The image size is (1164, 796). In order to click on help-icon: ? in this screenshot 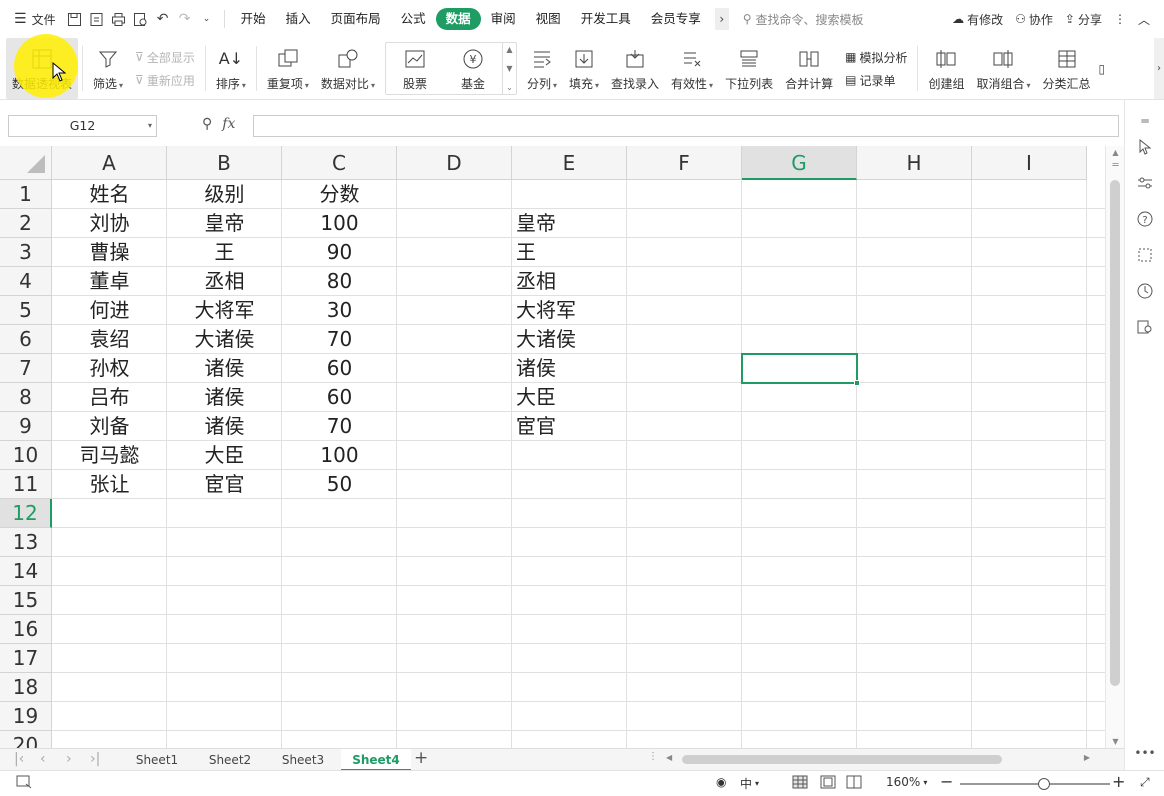, I will do `click(1144, 219)`.